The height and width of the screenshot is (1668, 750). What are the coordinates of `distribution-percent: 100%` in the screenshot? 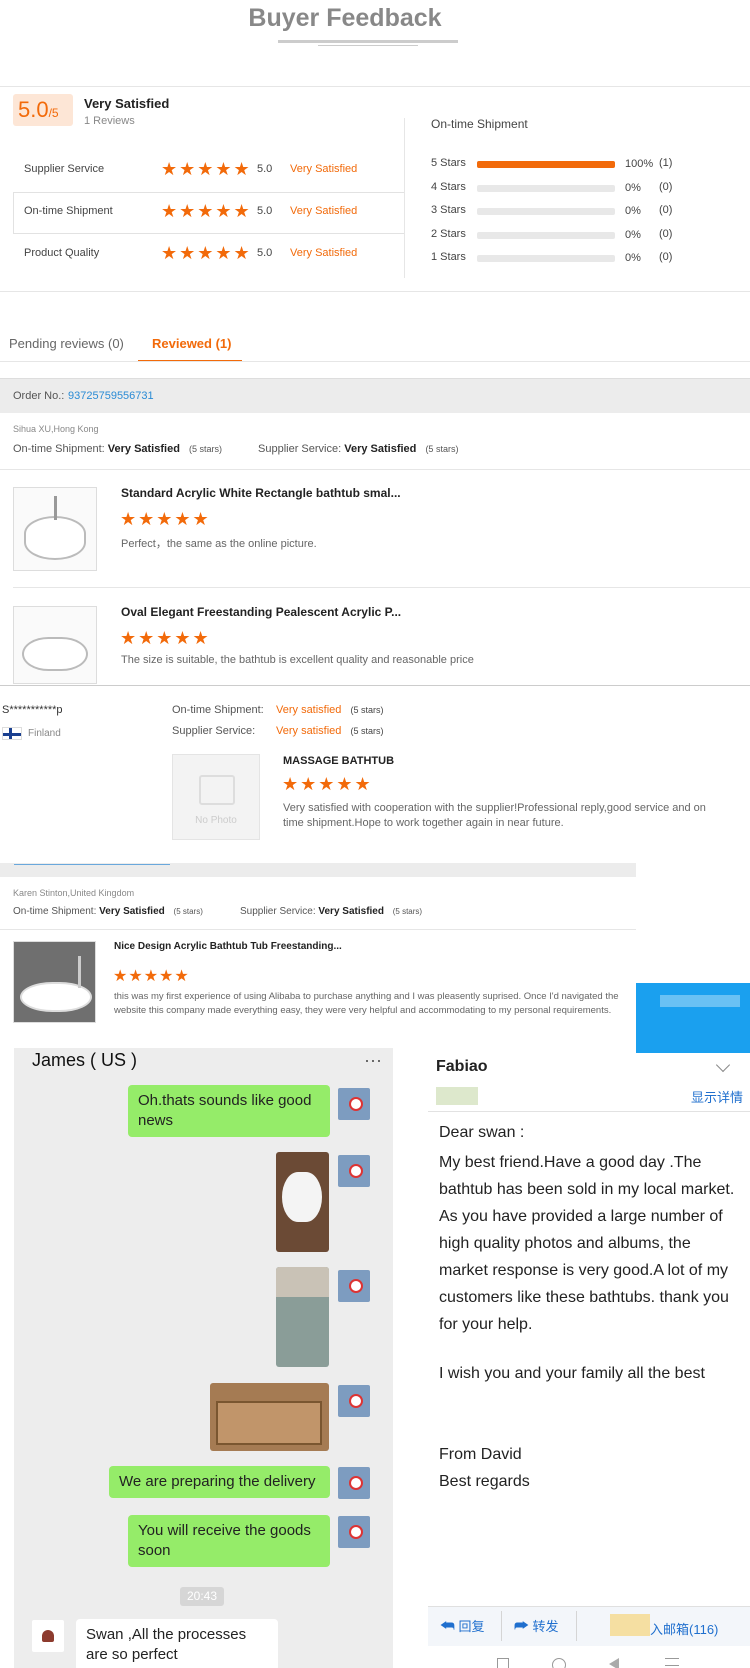 It's located at (639, 164).